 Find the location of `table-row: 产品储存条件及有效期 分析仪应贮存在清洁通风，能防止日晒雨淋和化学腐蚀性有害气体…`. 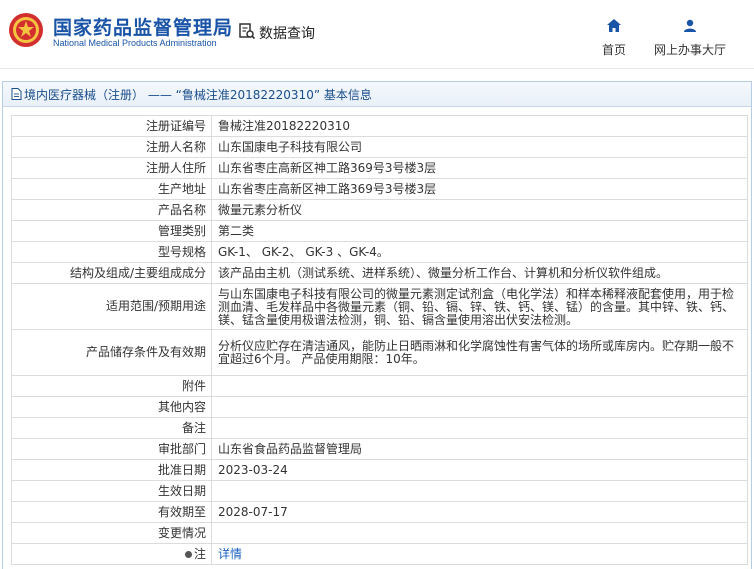

table-row: 产品储存条件及有效期 分析仪应贮存在清洁通风，能防止日晒雨淋和化学腐蚀性有害气体… is located at coordinates (379, 352).